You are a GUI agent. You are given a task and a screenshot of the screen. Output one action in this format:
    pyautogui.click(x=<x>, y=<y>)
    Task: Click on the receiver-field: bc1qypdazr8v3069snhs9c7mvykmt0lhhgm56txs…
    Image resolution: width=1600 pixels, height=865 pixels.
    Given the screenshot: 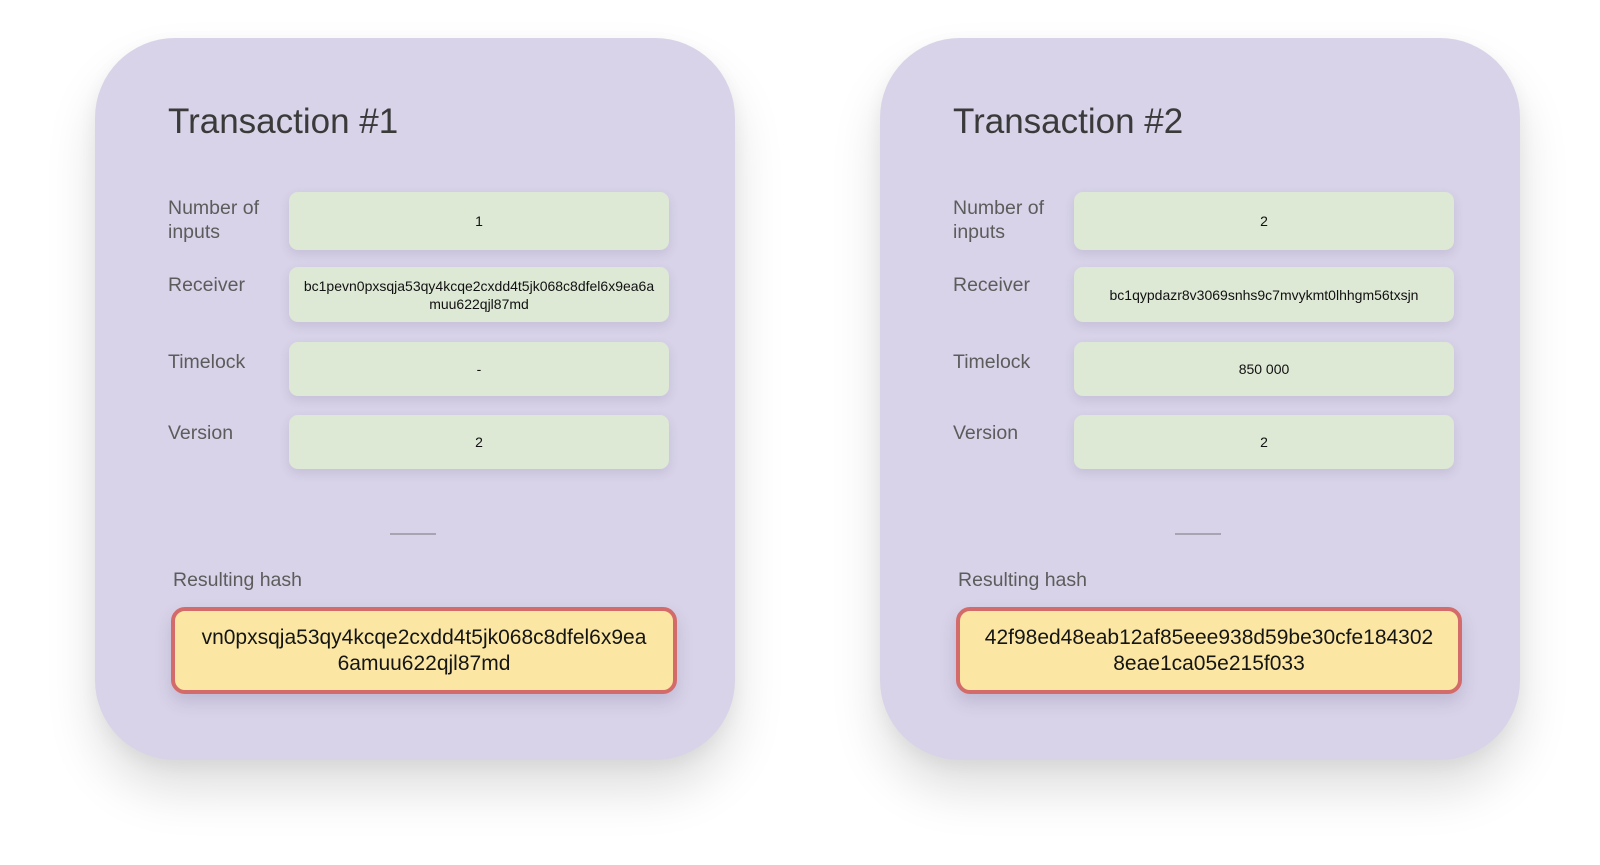 What is the action you would take?
    pyautogui.click(x=1264, y=294)
    